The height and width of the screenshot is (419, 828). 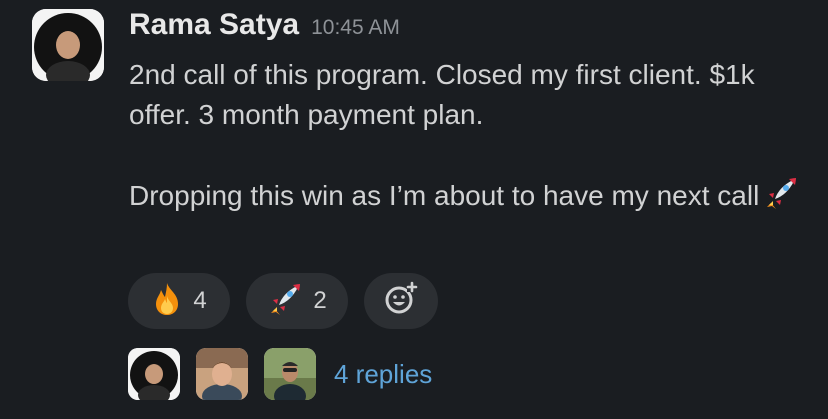 What do you see at coordinates (320, 300) in the screenshot?
I see `reaction-count: 2` at bounding box center [320, 300].